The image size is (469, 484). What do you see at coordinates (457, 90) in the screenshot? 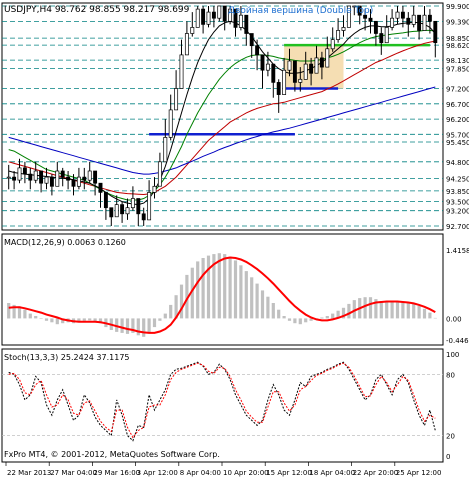
I see `y-tick-label: 97.200` at bounding box center [457, 90].